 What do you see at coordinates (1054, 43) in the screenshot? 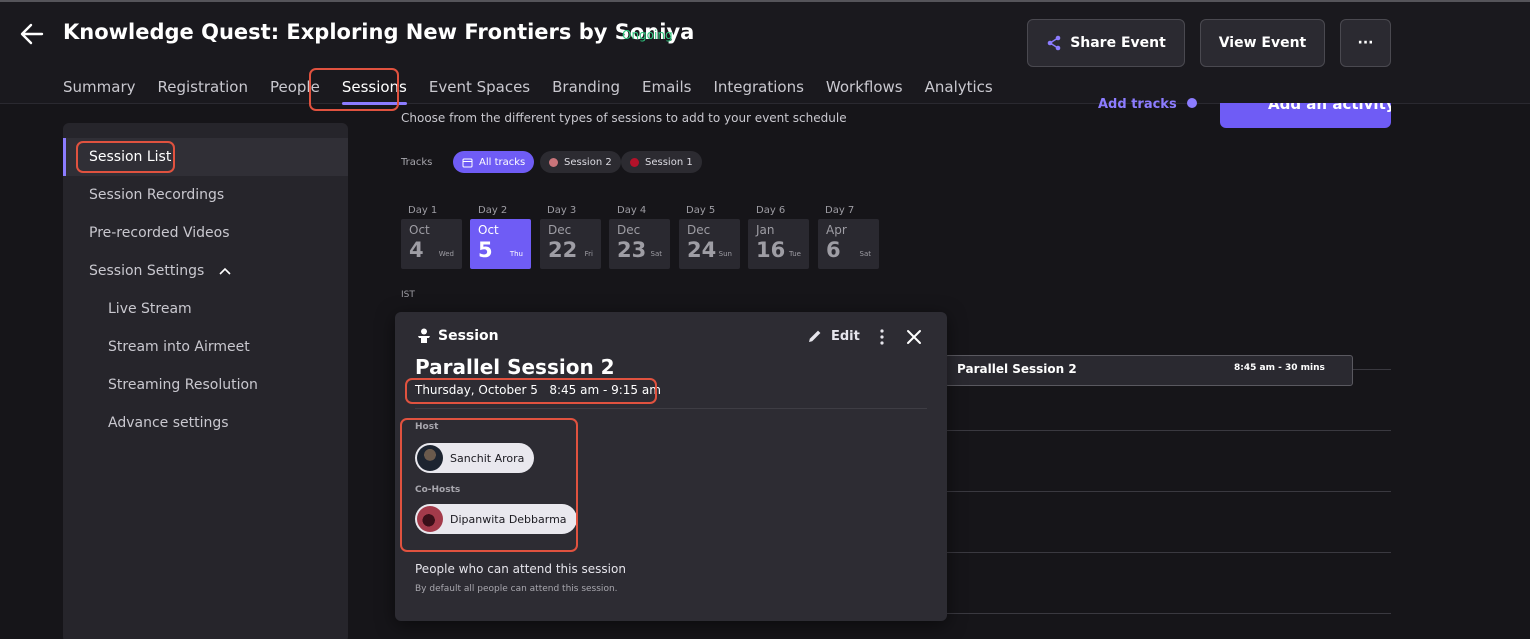
I see `share-icon` at bounding box center [1054, 43].